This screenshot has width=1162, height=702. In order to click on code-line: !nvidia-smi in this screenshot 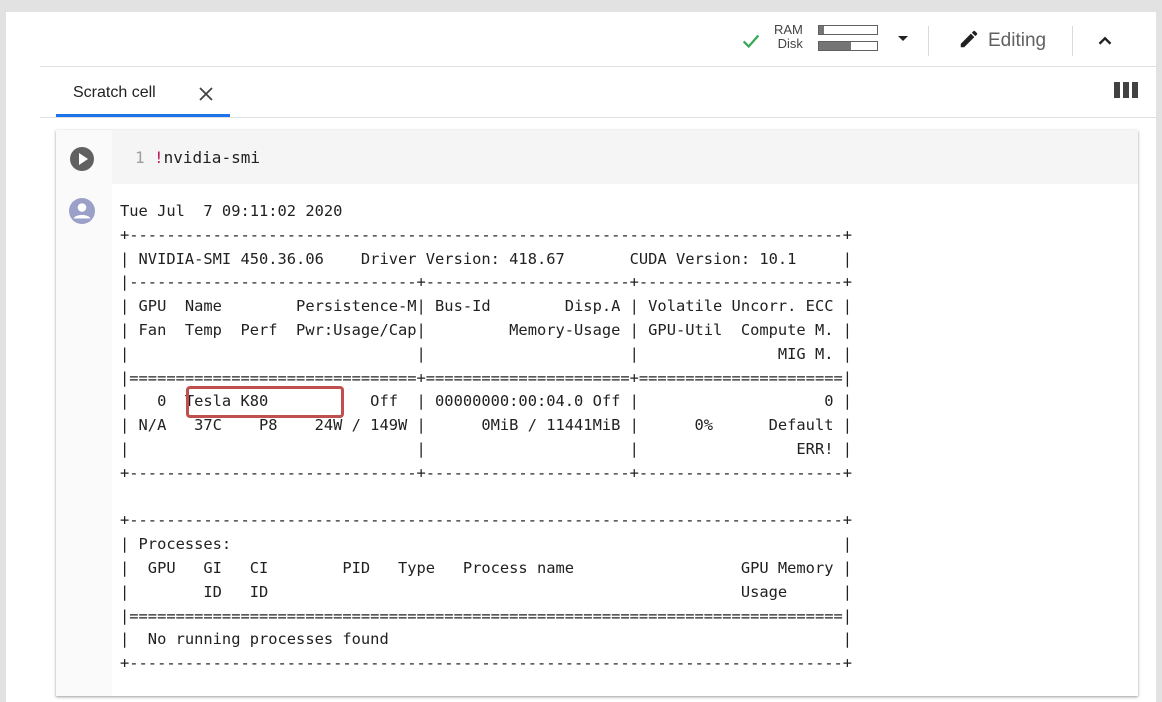, I will do `click(207, 157)`.